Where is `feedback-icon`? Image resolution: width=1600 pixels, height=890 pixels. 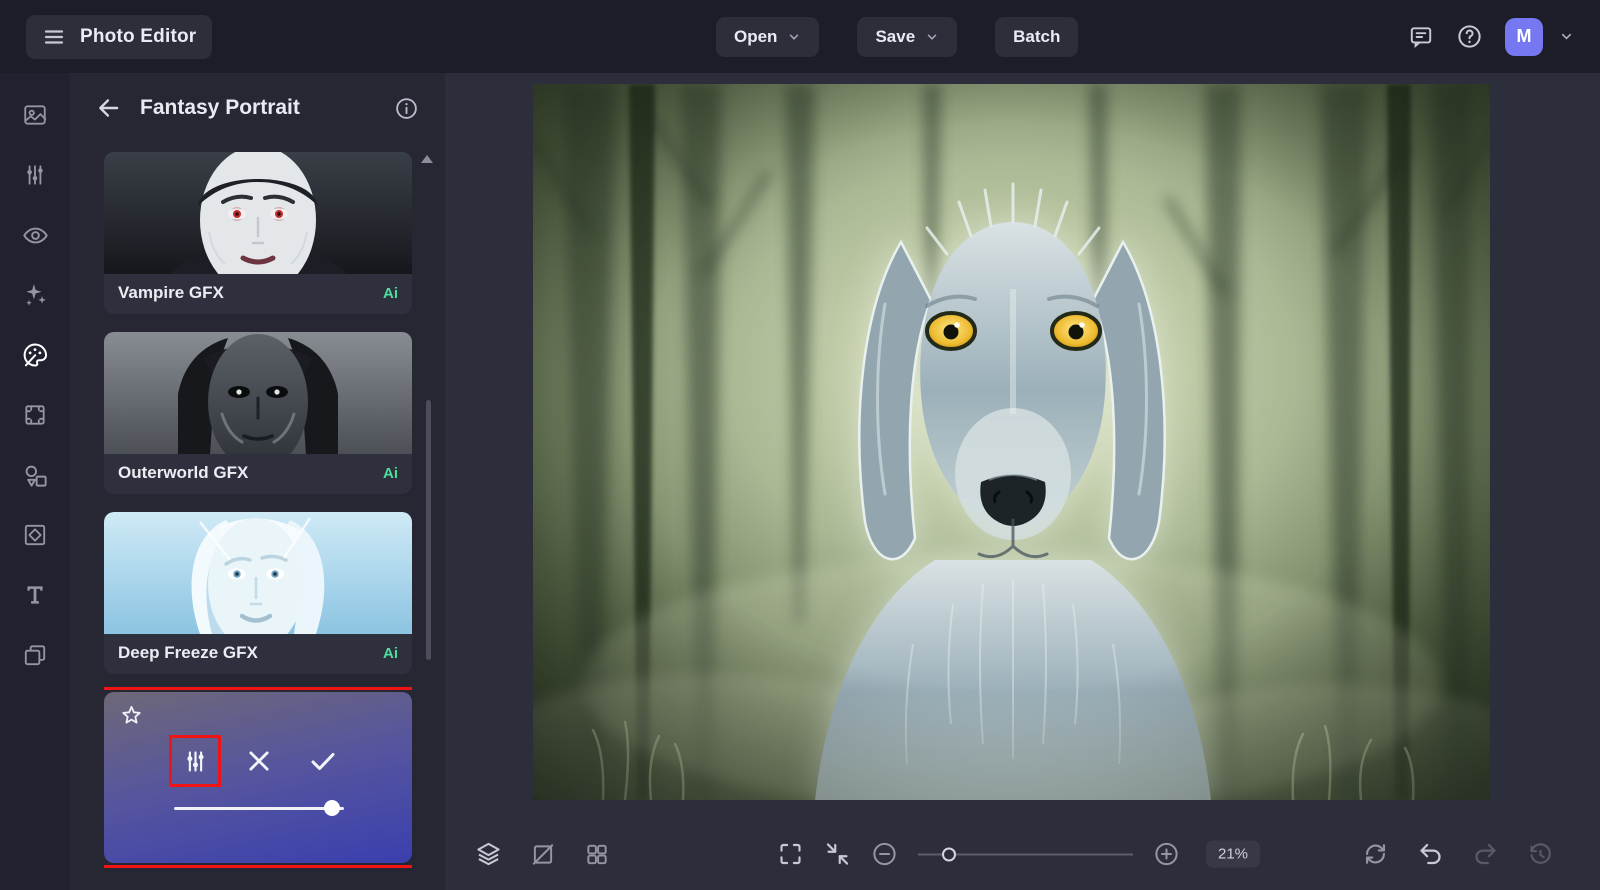 feedback-icon is located at coordinates (1421, 37).